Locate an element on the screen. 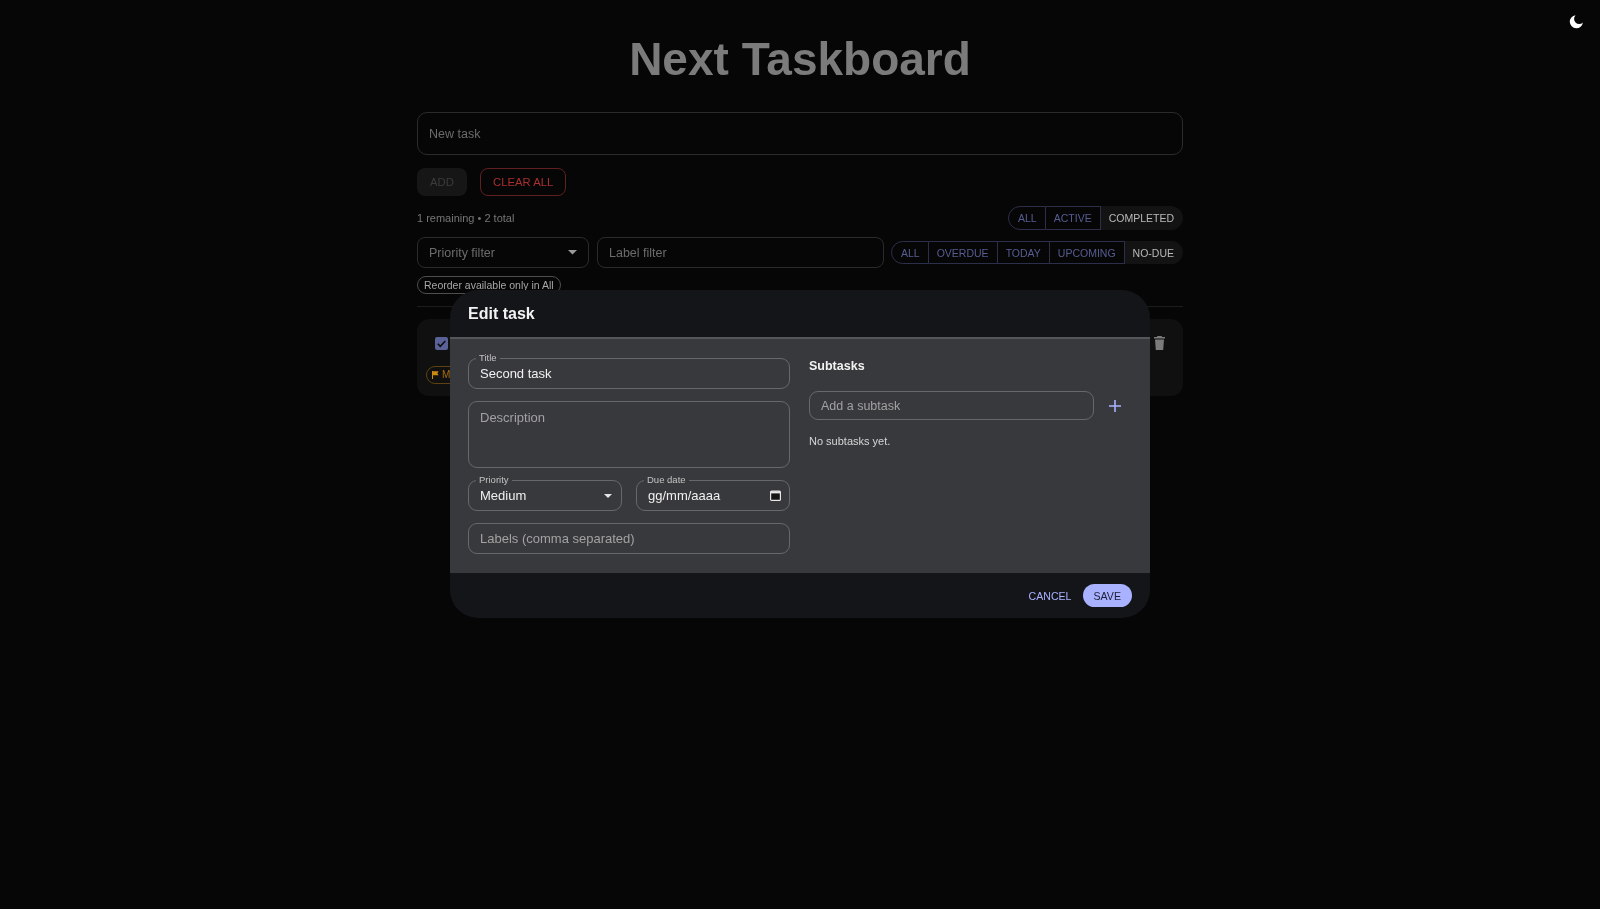 The height and width of the screenshot is (909, 1600). save-button: SAVE is located at coordinates (1107, 595).